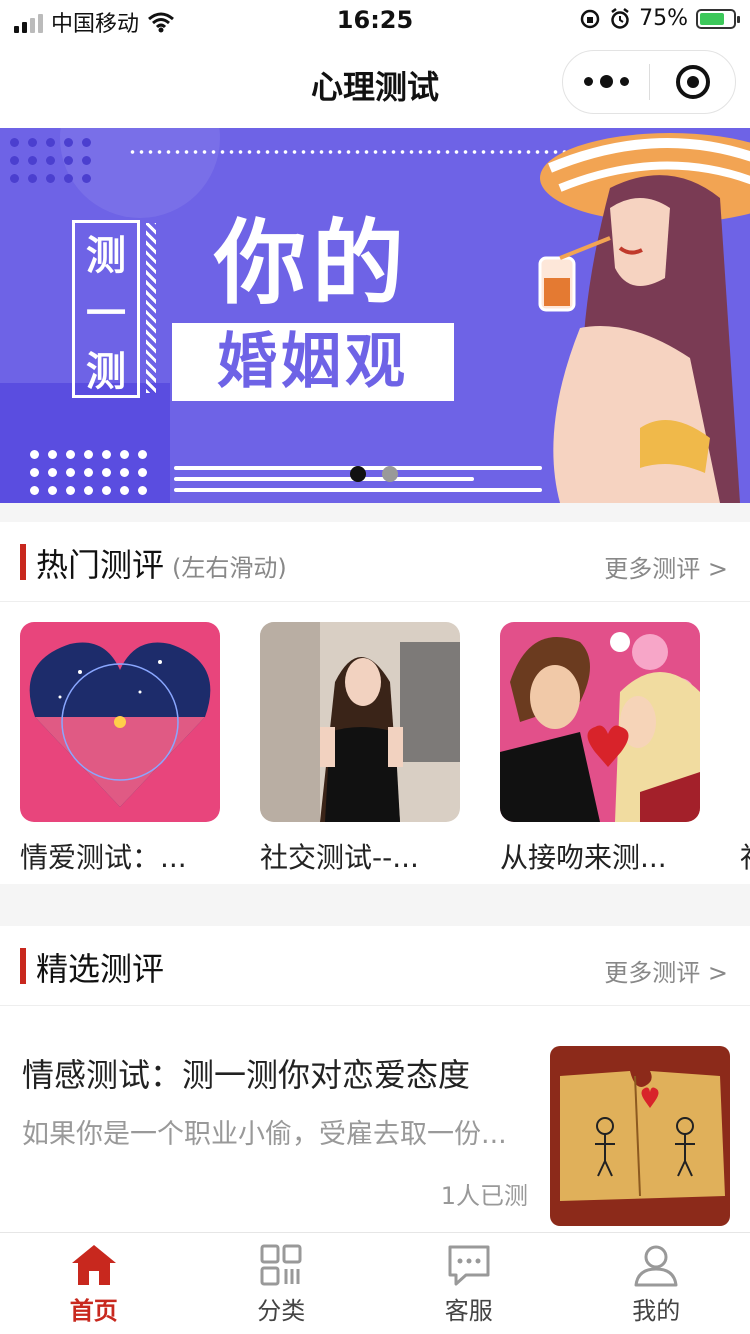 This screenshot has height=1334, width=750. Describe the element at coordinates (151, 308) in the screenshot. I see `banner-decor-stripes` at that location.